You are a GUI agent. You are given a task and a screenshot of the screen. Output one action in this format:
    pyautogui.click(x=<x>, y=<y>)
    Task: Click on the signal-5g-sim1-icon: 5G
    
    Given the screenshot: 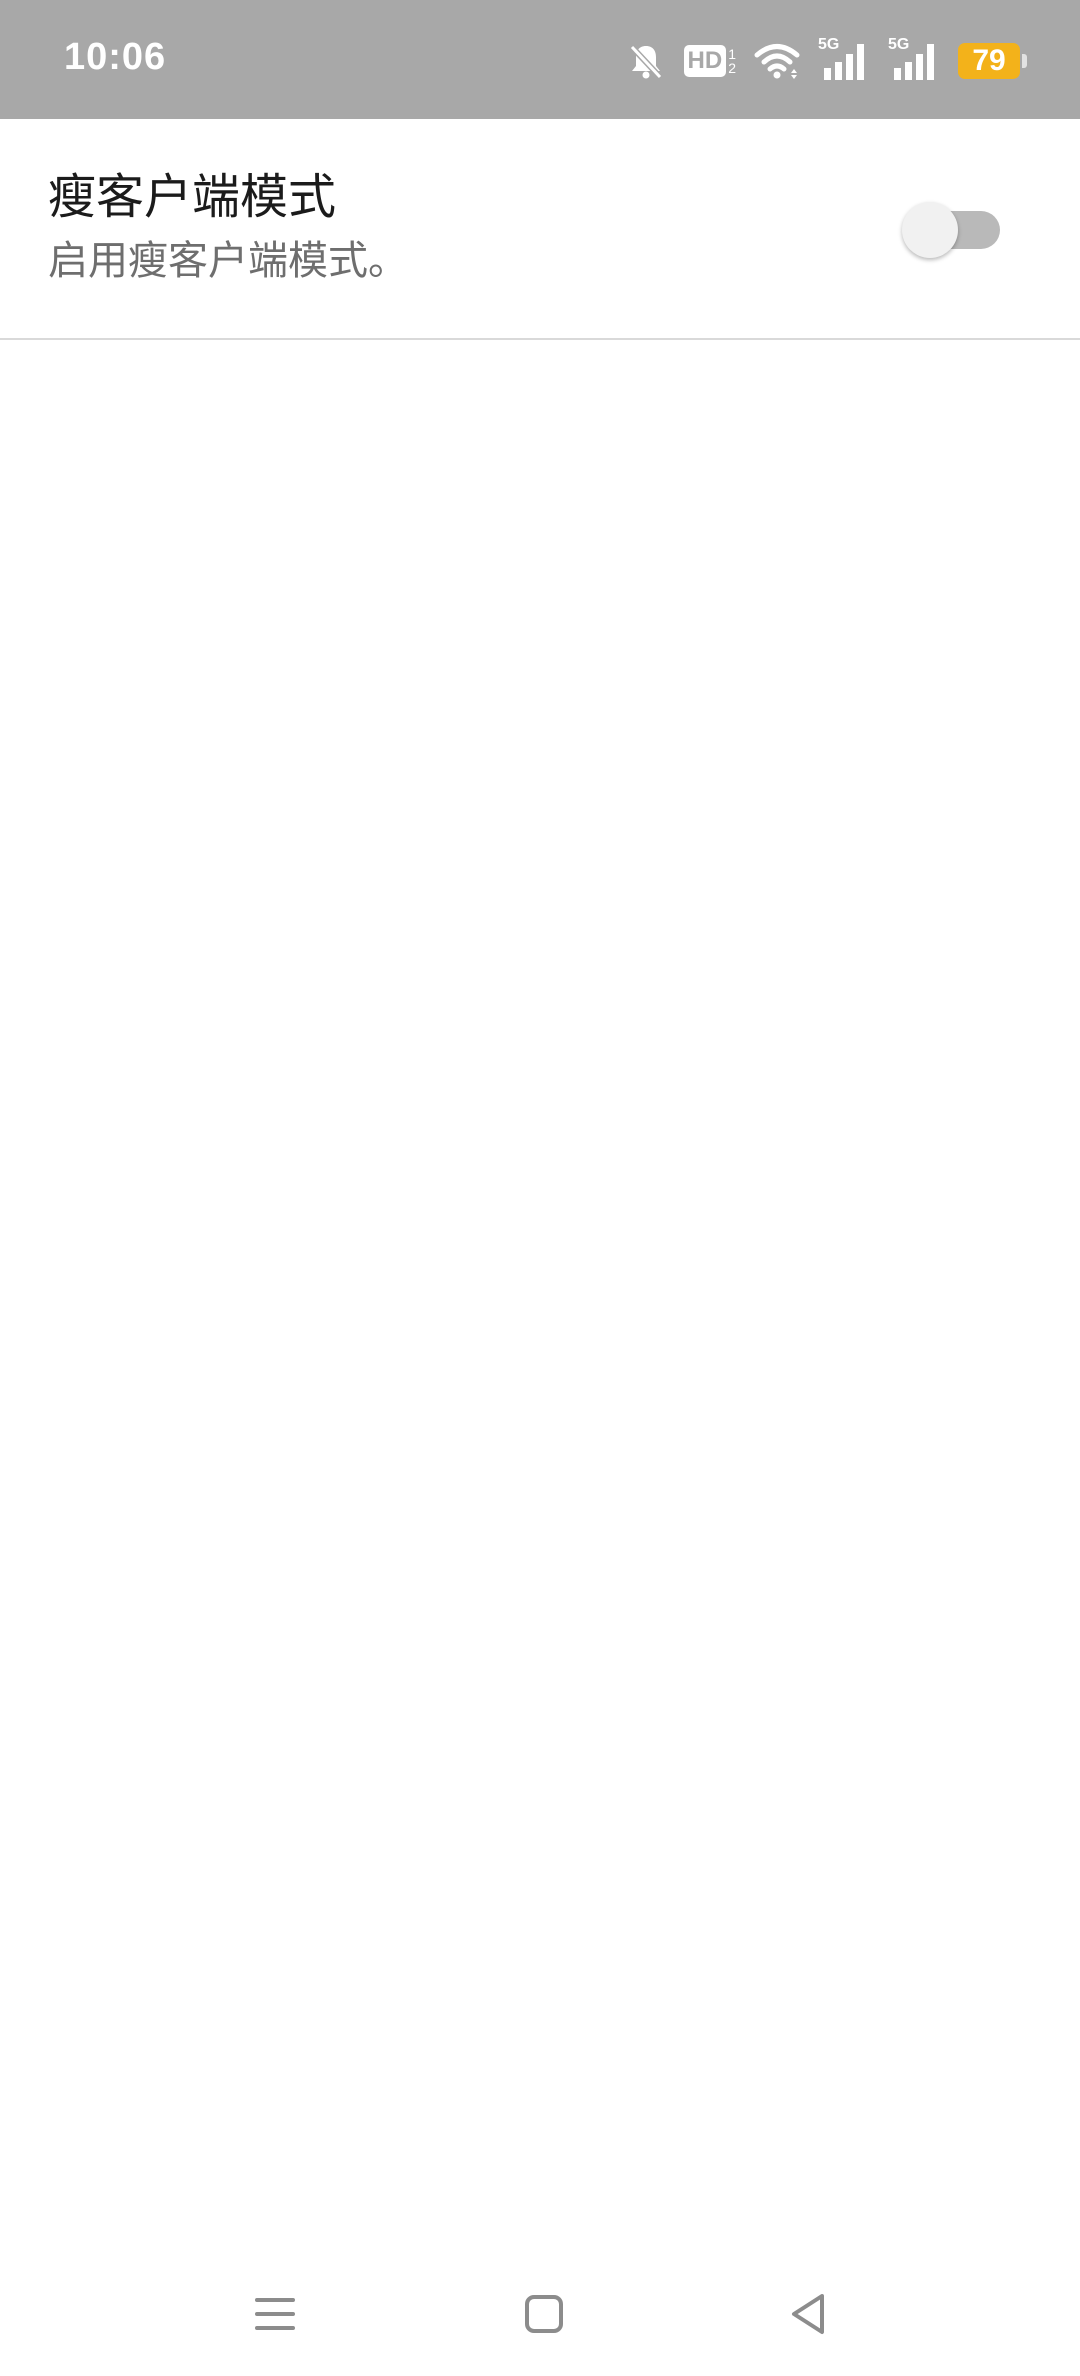 What is the action you would take?
    pyautogui.click(x=844, y=59)
    